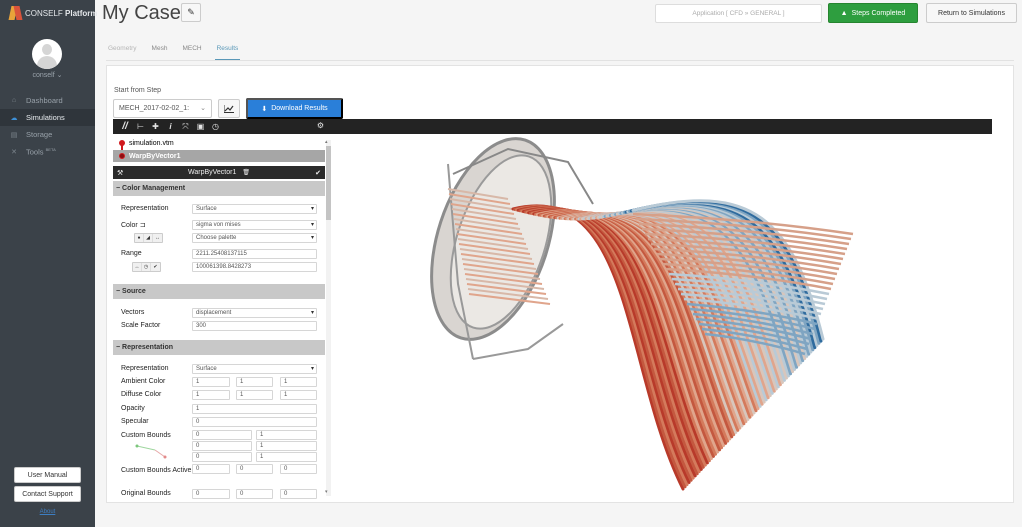  What do you see at coordinates (254, 313) in the screenshot?
I see `vectors-select: displacement` at bounding box center [254, 313].